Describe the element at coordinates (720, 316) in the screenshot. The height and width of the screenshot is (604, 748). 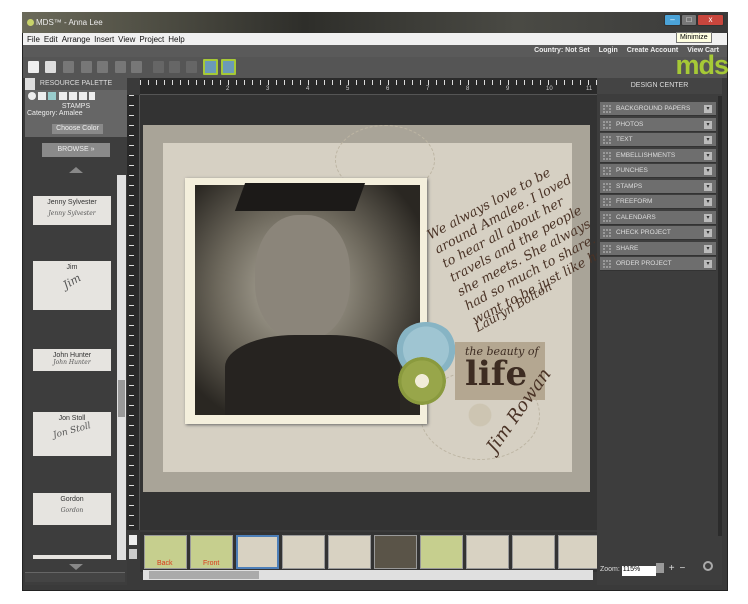
I see `design-center-scrollbar` at that location.